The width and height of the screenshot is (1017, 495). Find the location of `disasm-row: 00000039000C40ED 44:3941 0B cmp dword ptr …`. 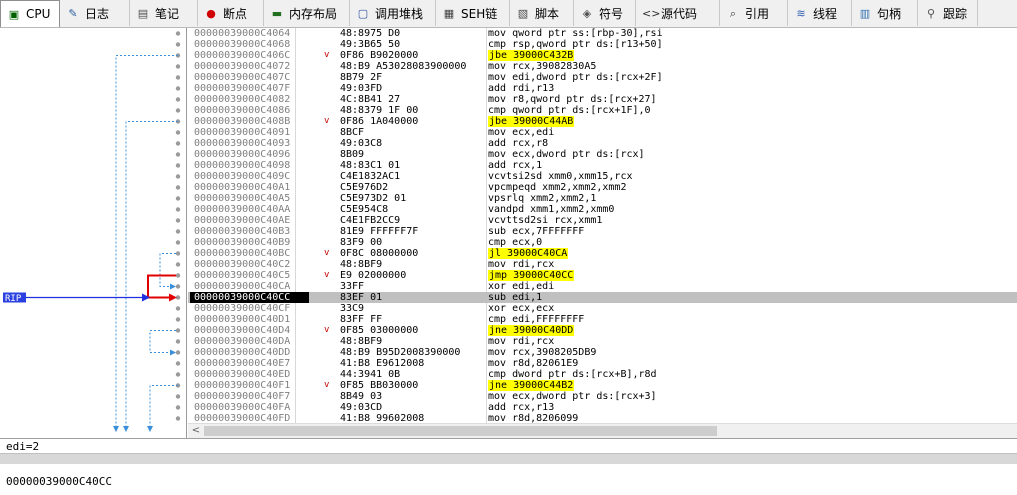

disasm-row: 00000039000C40ED 44:3941 0B cmp dword ptr … is located at coordinates (602, 374).